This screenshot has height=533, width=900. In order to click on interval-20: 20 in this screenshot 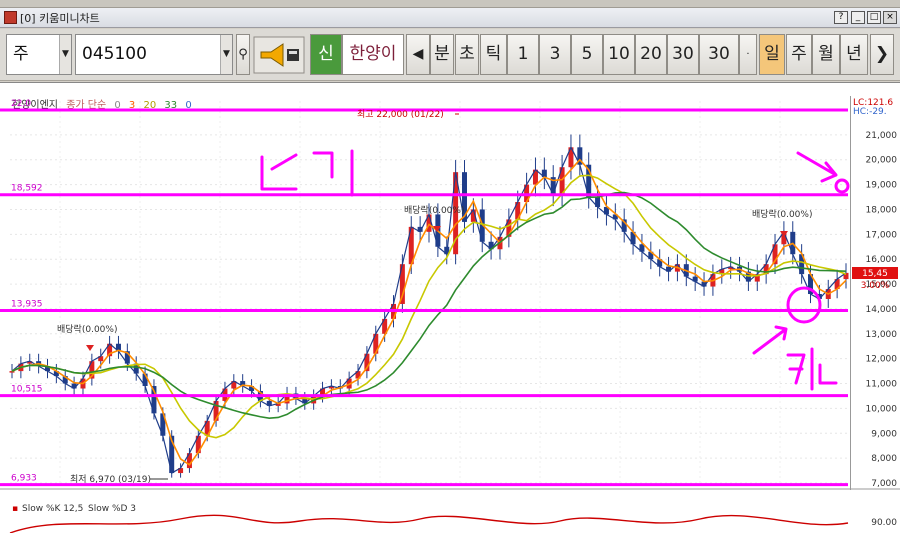, I will do `click(651, 54)`.